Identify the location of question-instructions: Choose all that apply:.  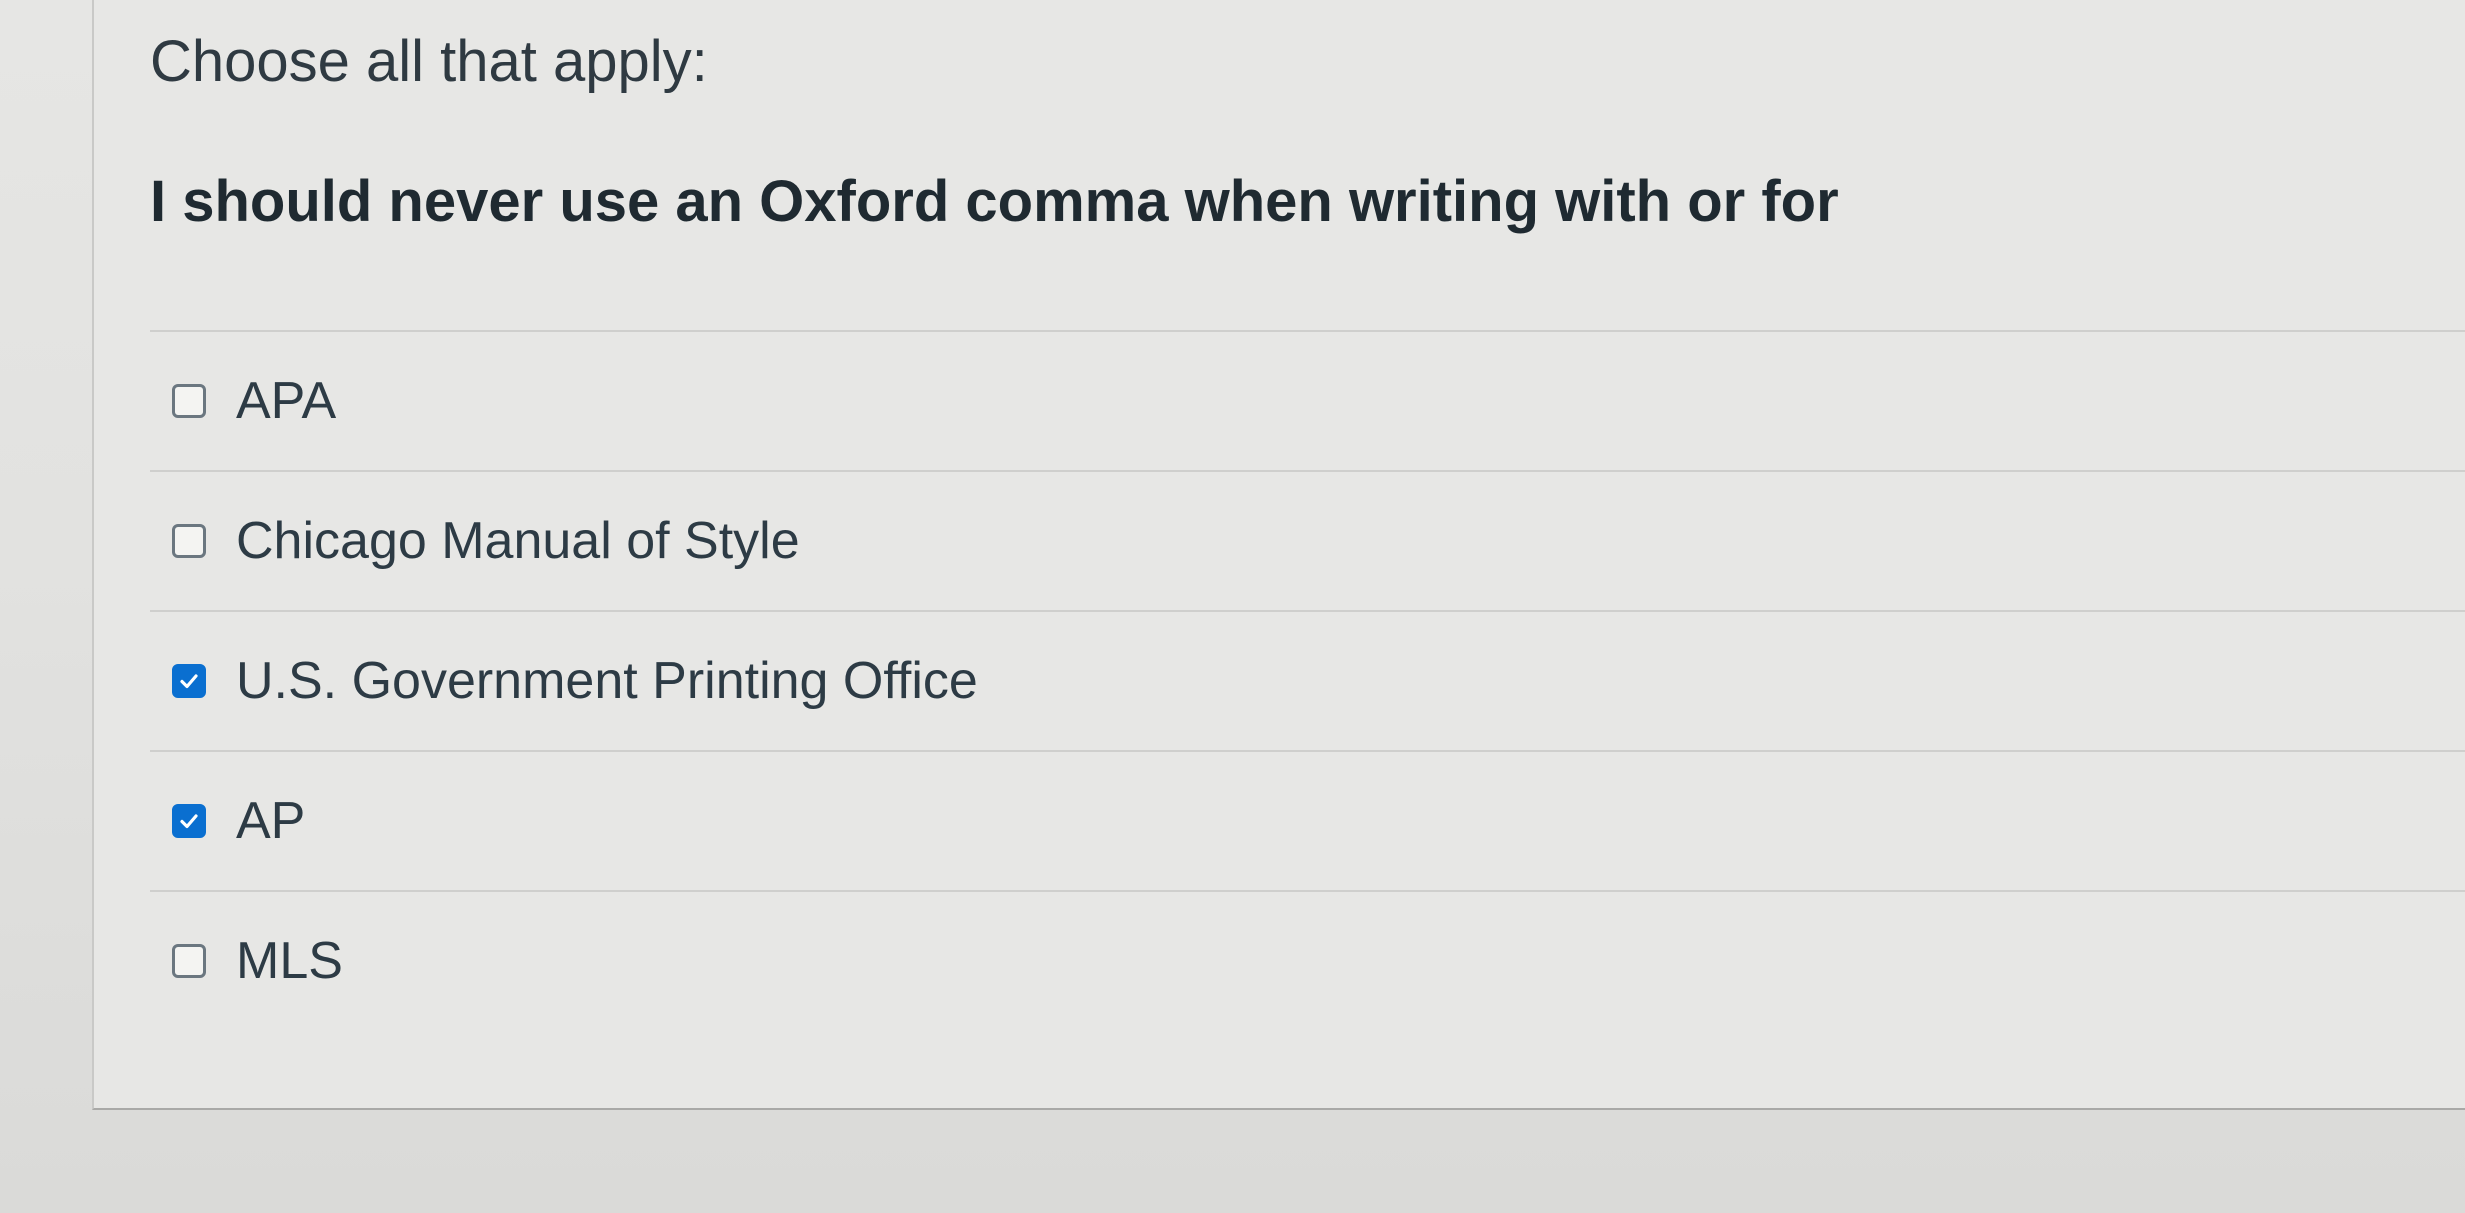
(429, 61).